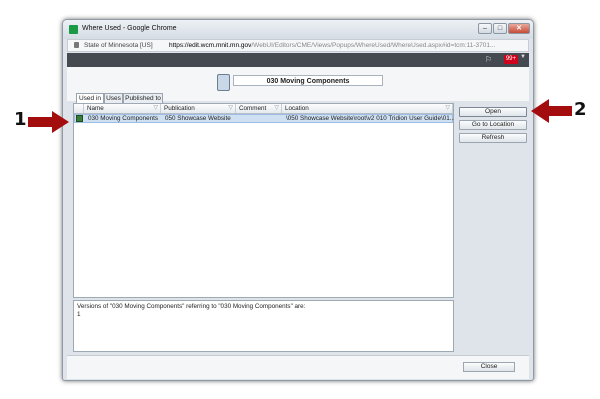 The height and width of the screenshot is (399, 600). What do you see at coordinates (260, 119) in the screenshot?
I see `cell-comment` at bounding box center [260, 119].